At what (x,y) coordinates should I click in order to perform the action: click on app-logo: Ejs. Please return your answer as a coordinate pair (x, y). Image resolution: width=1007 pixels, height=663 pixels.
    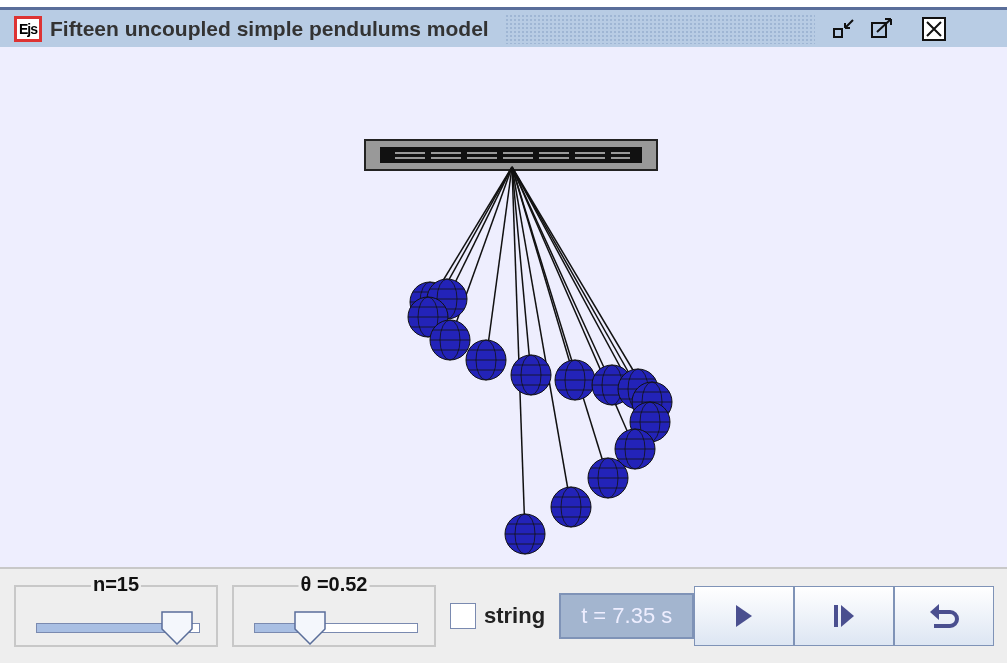
    Looking at the image, I should click on (28, 28).